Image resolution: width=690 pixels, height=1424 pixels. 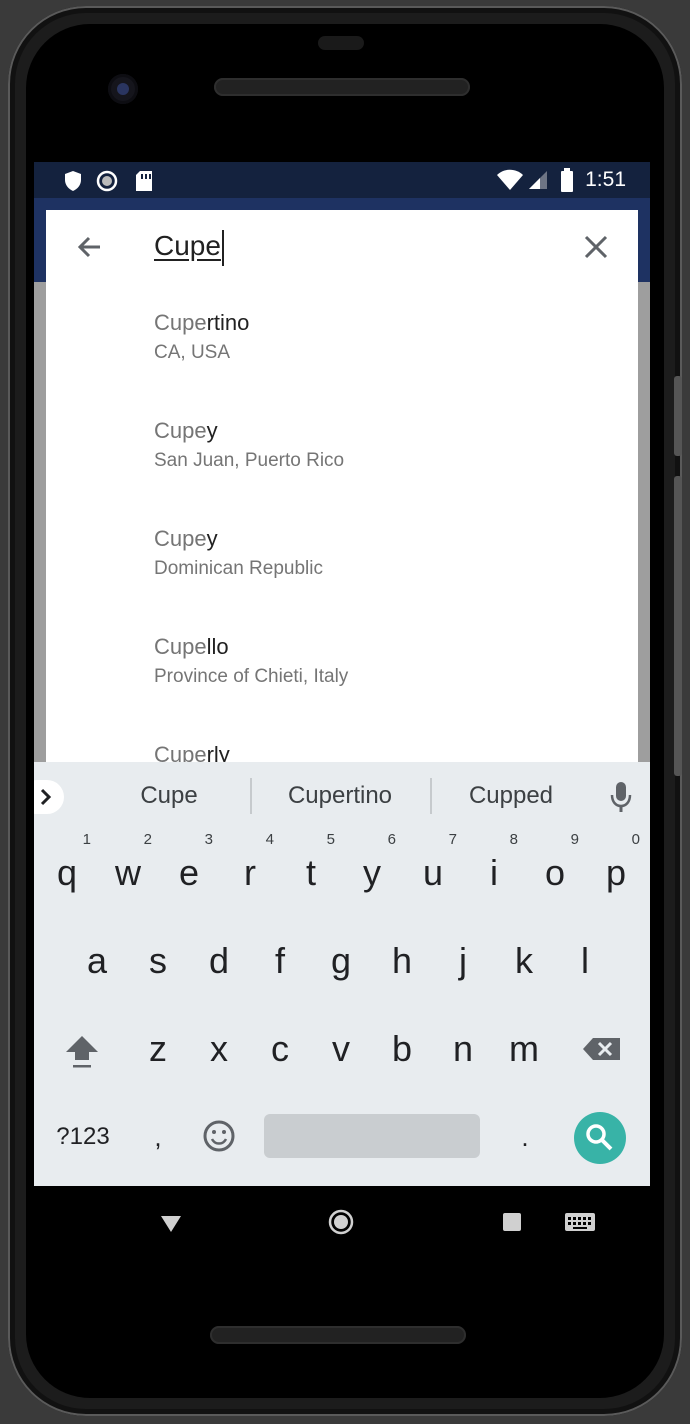 I want to click on key-p: p0, so click(x=616, y=869).